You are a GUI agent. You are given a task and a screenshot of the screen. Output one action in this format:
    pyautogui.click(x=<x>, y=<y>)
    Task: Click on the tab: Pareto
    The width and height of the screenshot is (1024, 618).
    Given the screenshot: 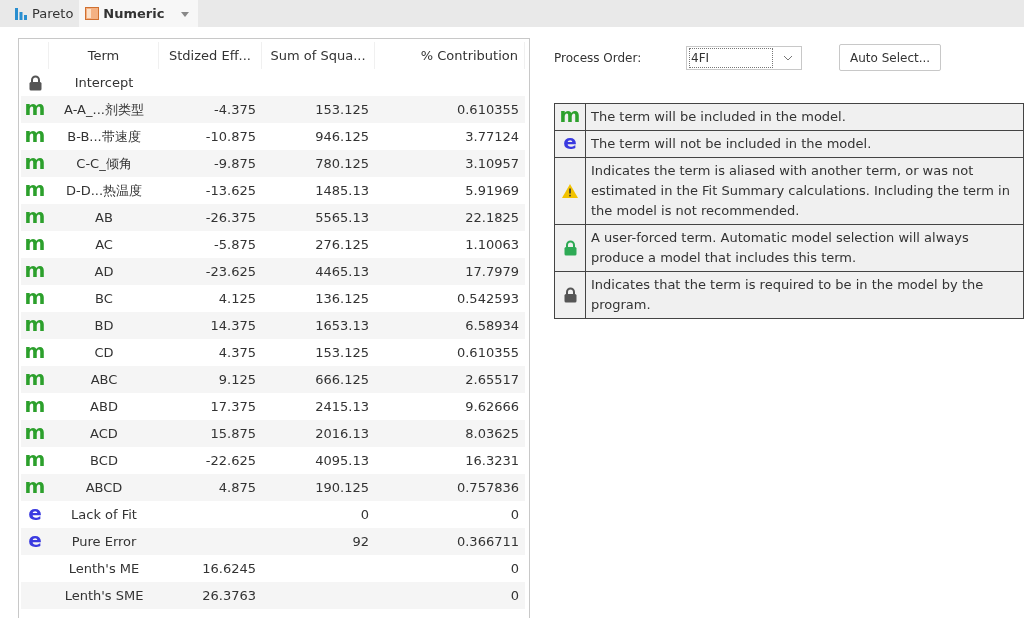 What is the action you would take?
    pyautogui.click(x=44, y=13)
    